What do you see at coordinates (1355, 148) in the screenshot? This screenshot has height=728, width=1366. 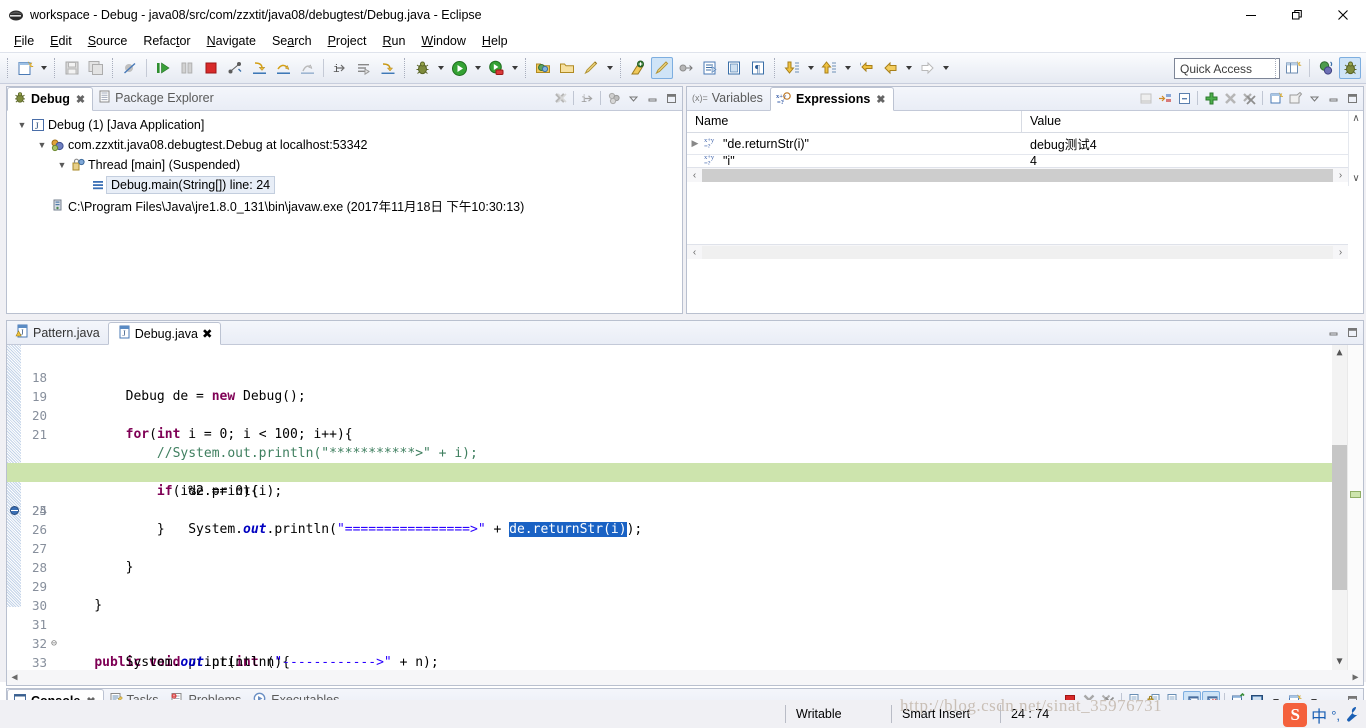 I see `expressions-vscrollbar: ∧ ∨` at bounding box center [1355, 148].